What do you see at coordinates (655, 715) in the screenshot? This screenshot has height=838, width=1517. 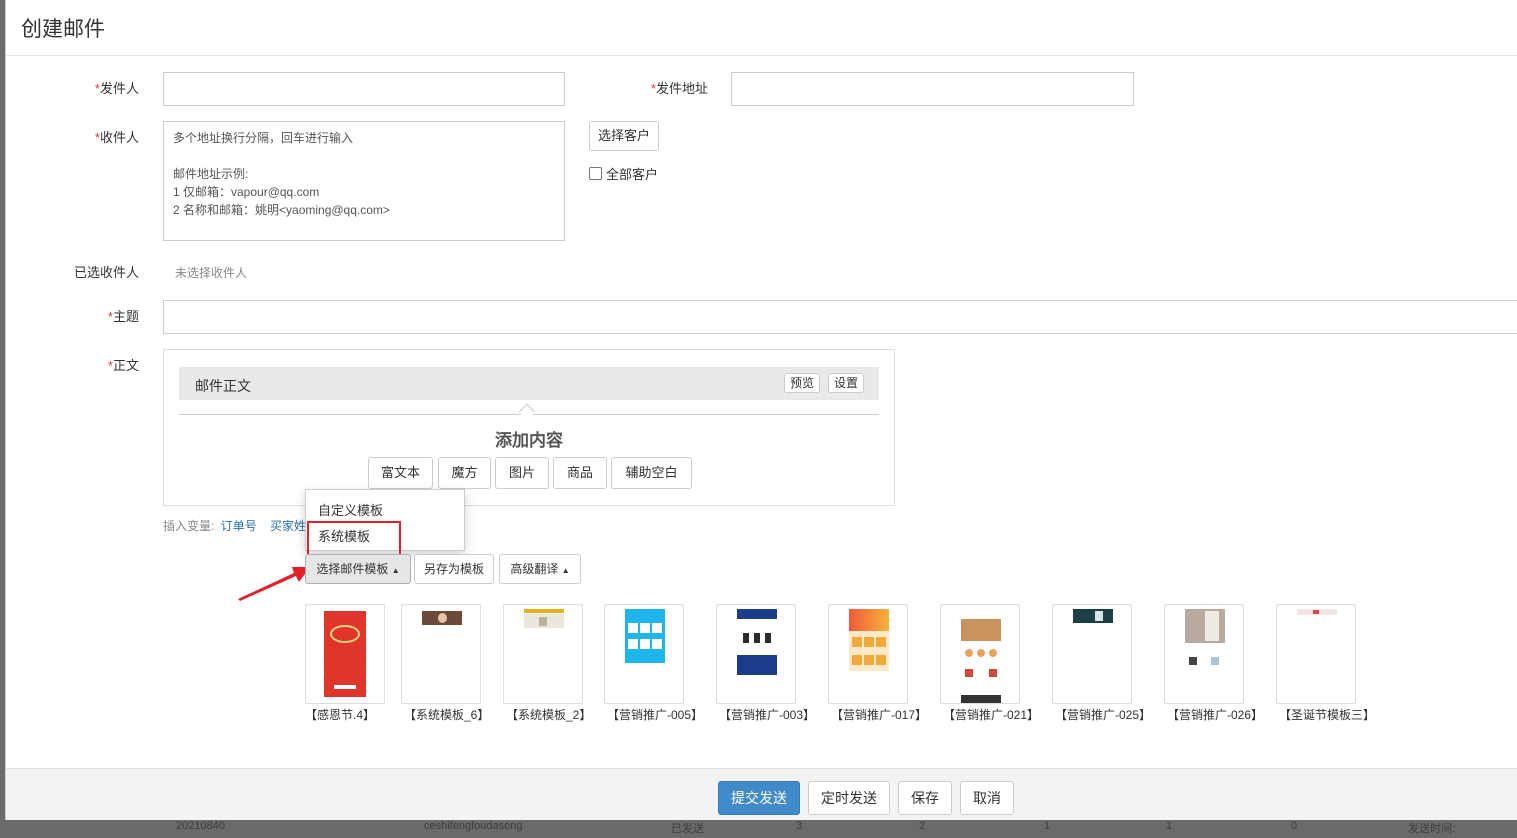 I see `template-name: 【营销推广-005】` at bounding box center [655, 715].